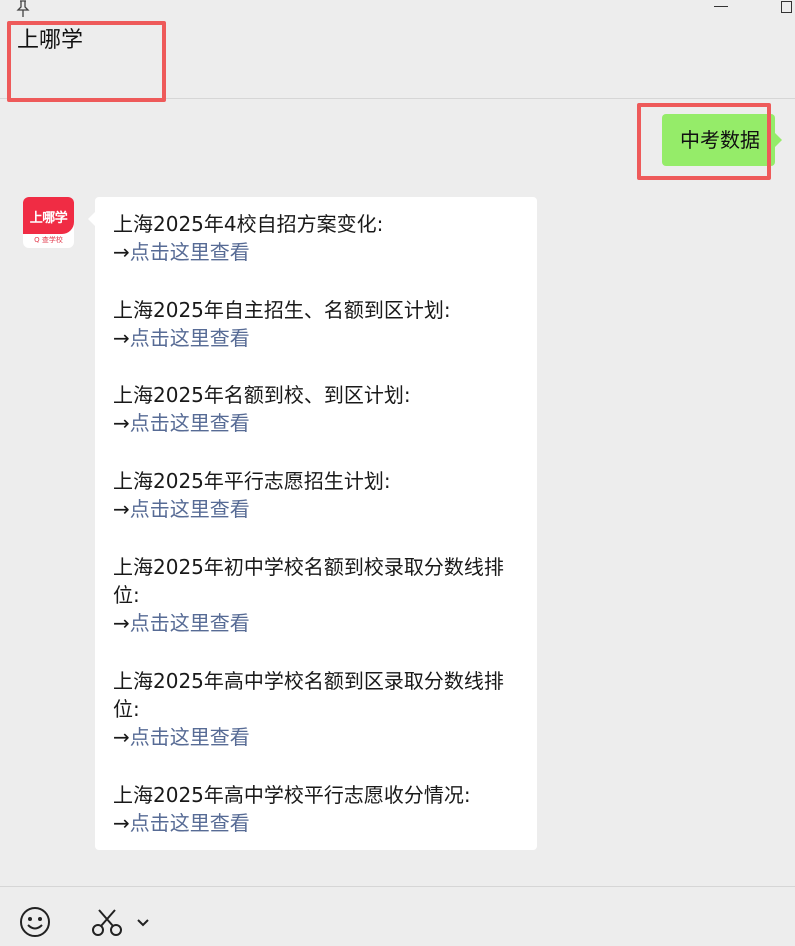  I want to click on entry-text: 上海2025年名额到校、到区计划:, so click(262, 395).